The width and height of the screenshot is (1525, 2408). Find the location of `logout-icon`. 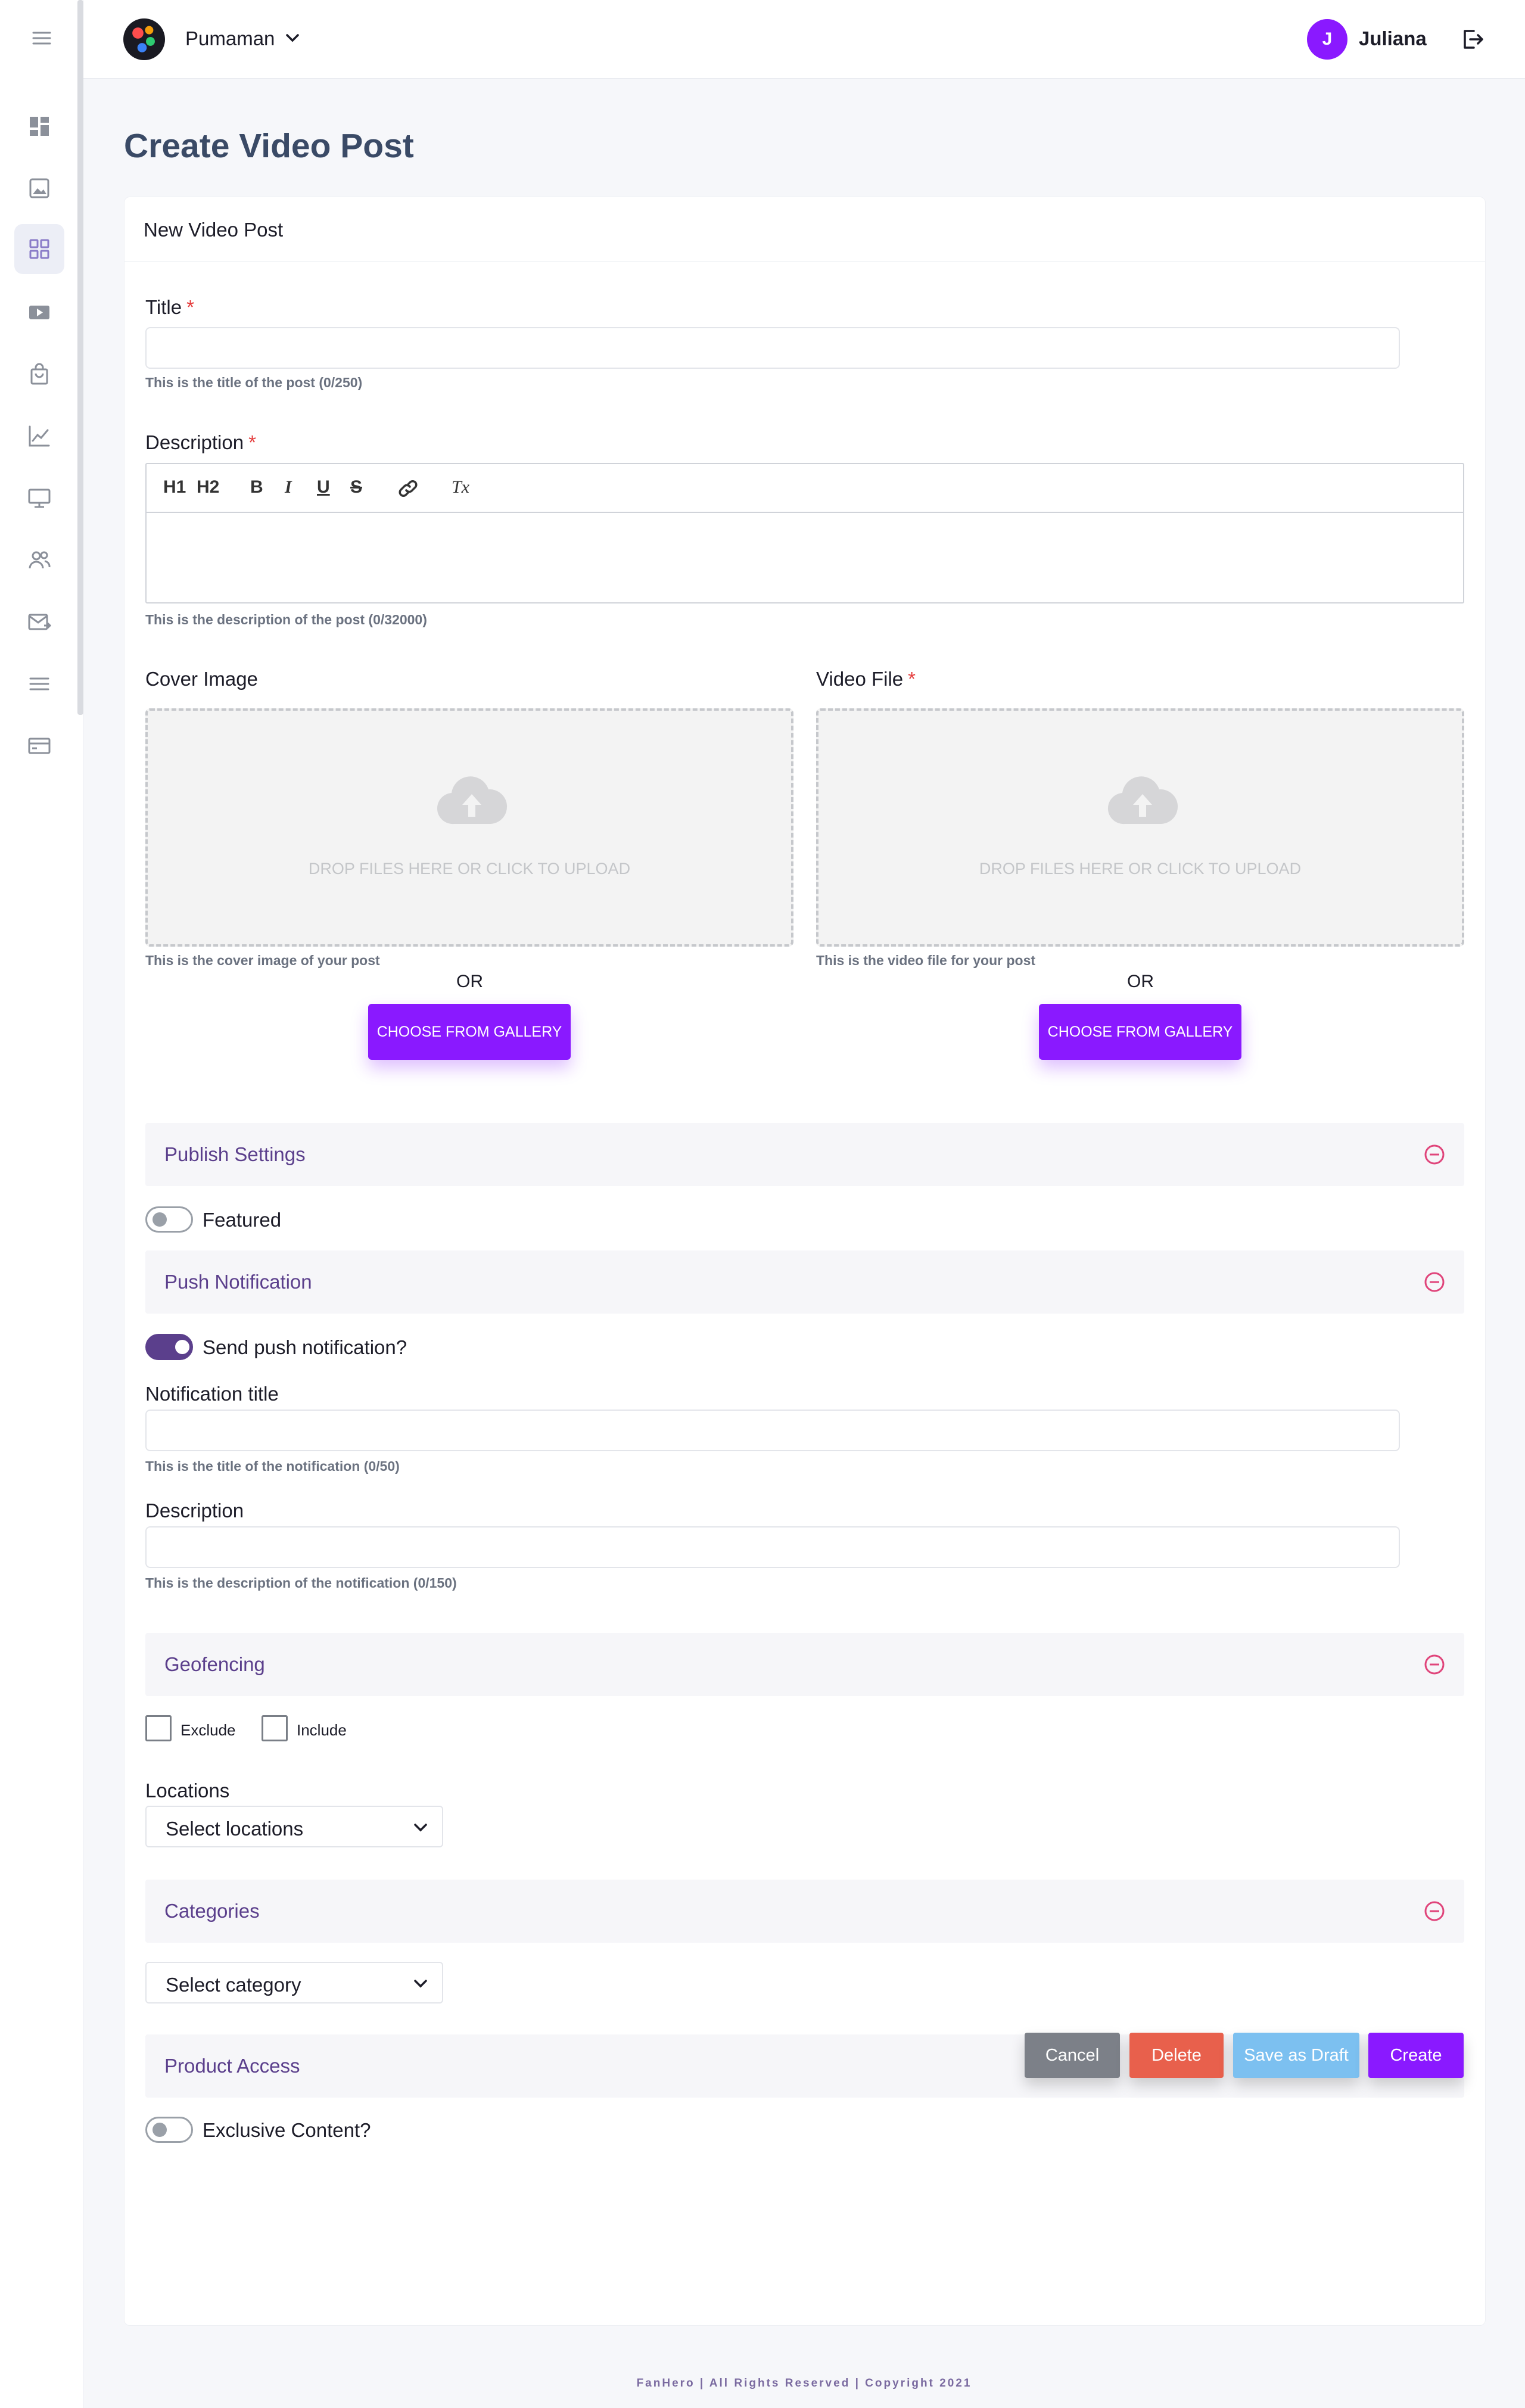

logout-icon is located at coordinates (1472, 39).